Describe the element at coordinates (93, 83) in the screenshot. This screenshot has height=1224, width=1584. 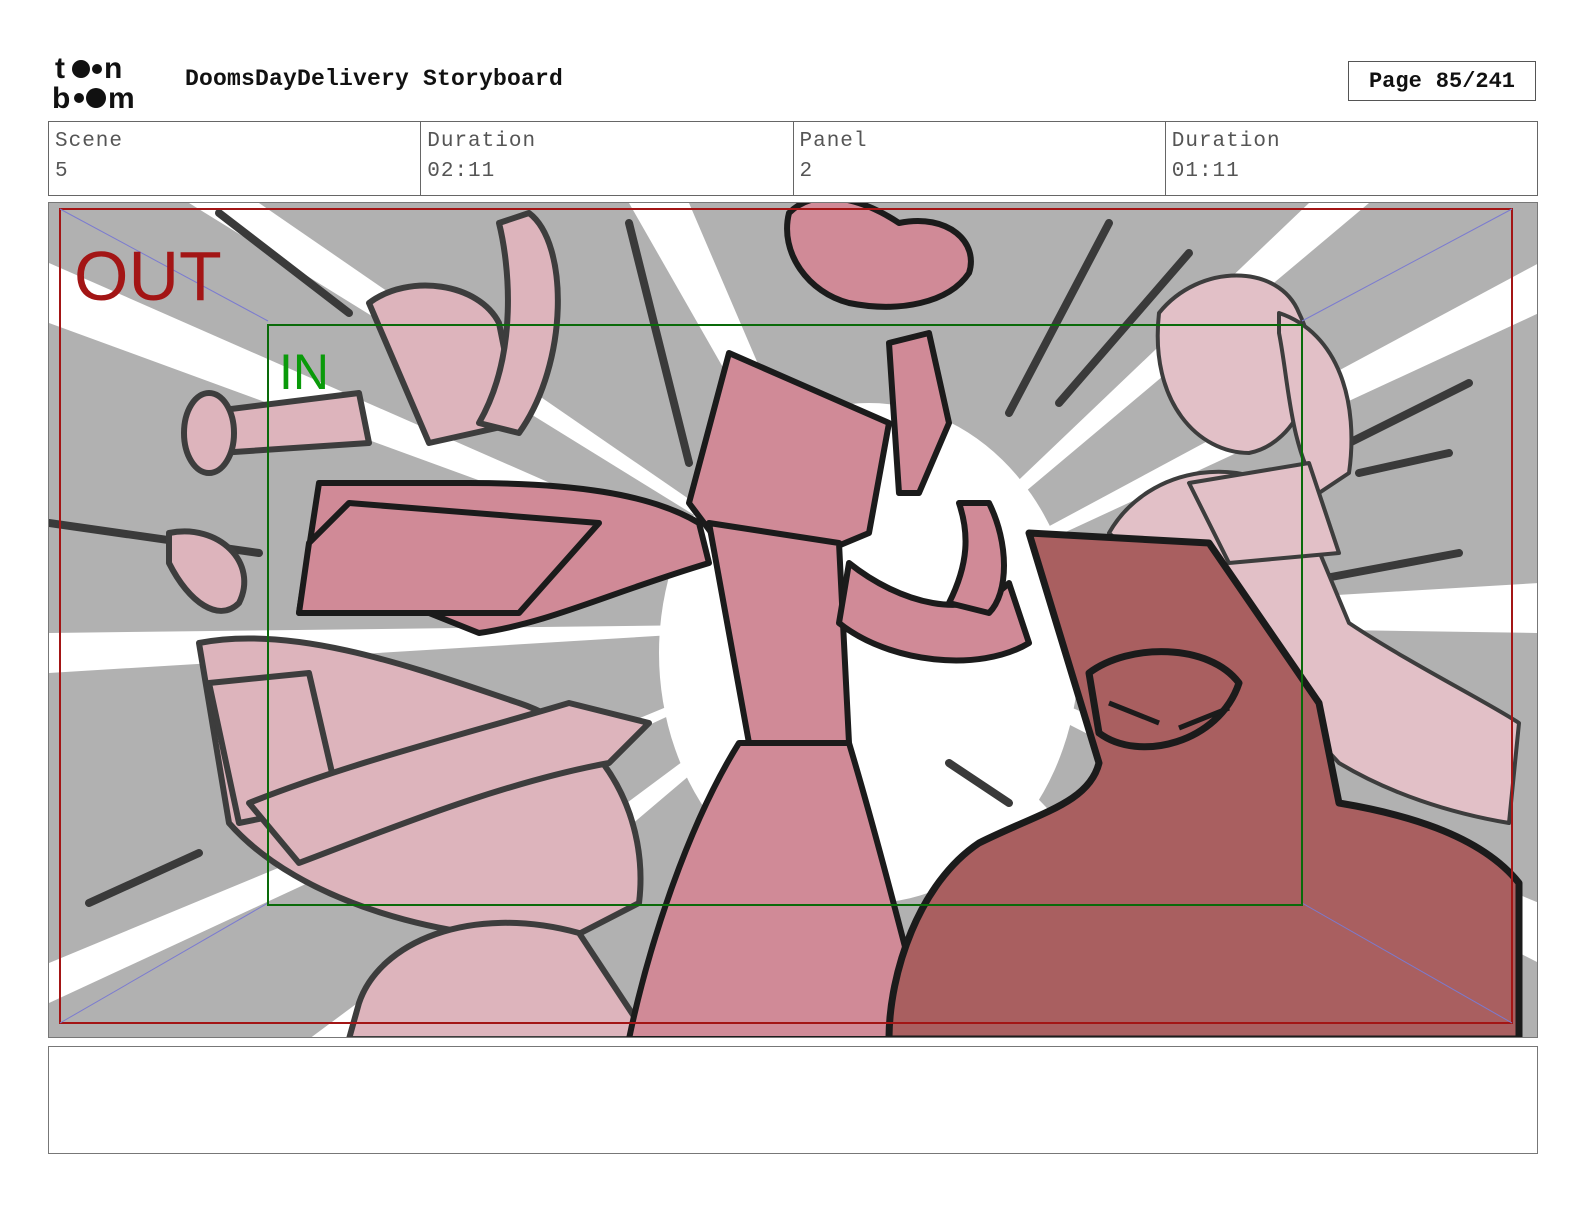
I see `toonboom-logo: t n b m` at that location.